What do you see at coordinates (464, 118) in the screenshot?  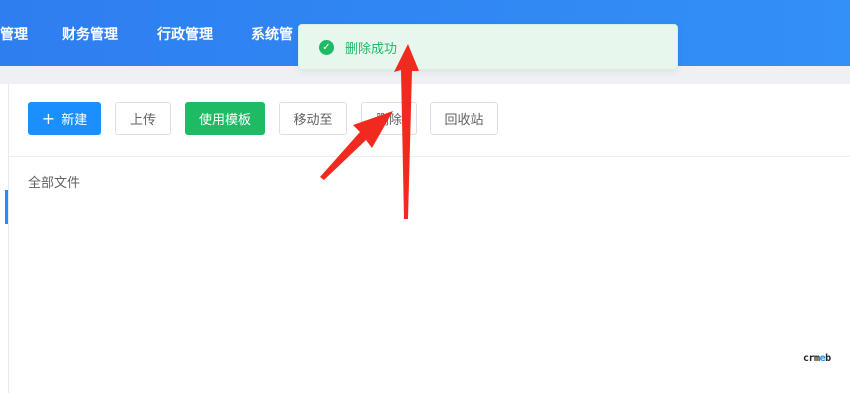 I see `recycle-bin-button: 回收站` at bounding box center [464, 118].